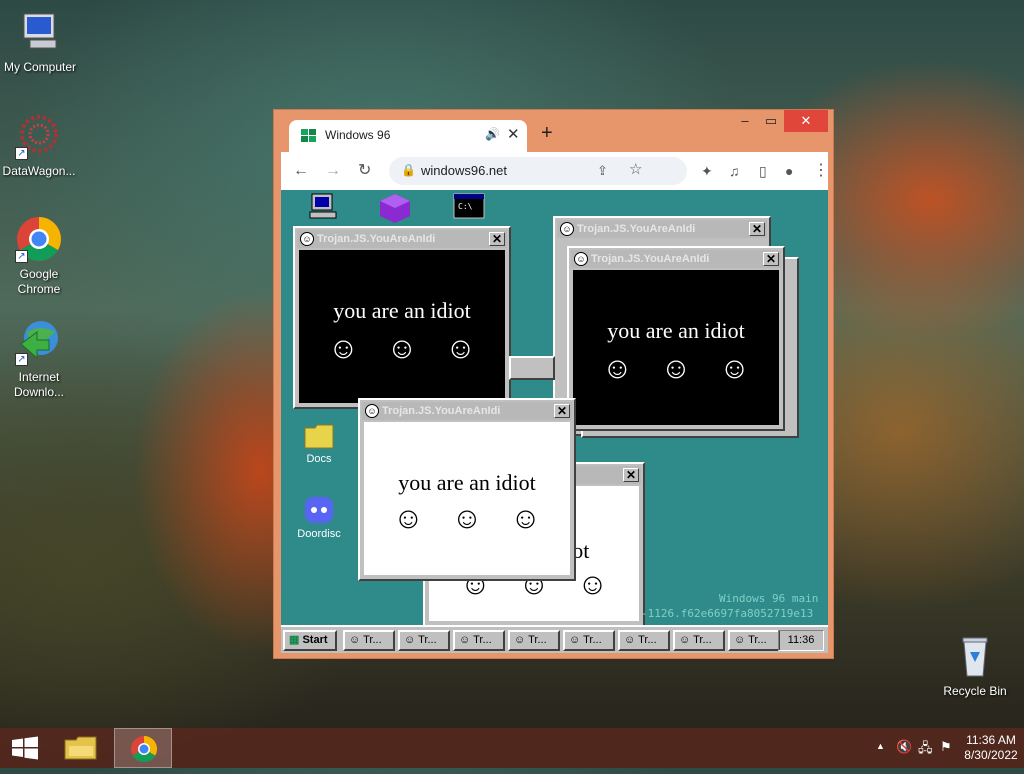 The image size is (1024, 774). Describe the element at coordinates (769, 598) in the screenshot. I see `watermark-line-1: Windows 96 main` at that location.